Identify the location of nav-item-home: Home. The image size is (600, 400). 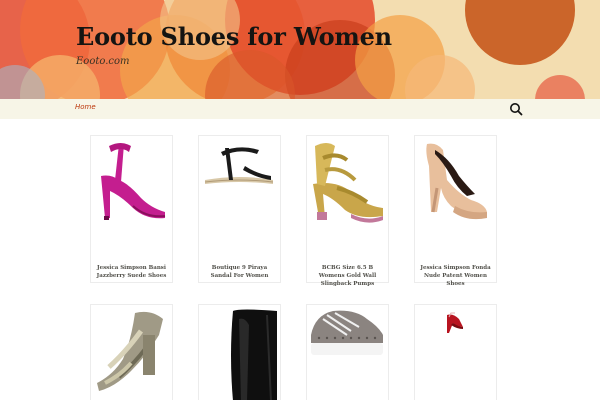
(85, 107).